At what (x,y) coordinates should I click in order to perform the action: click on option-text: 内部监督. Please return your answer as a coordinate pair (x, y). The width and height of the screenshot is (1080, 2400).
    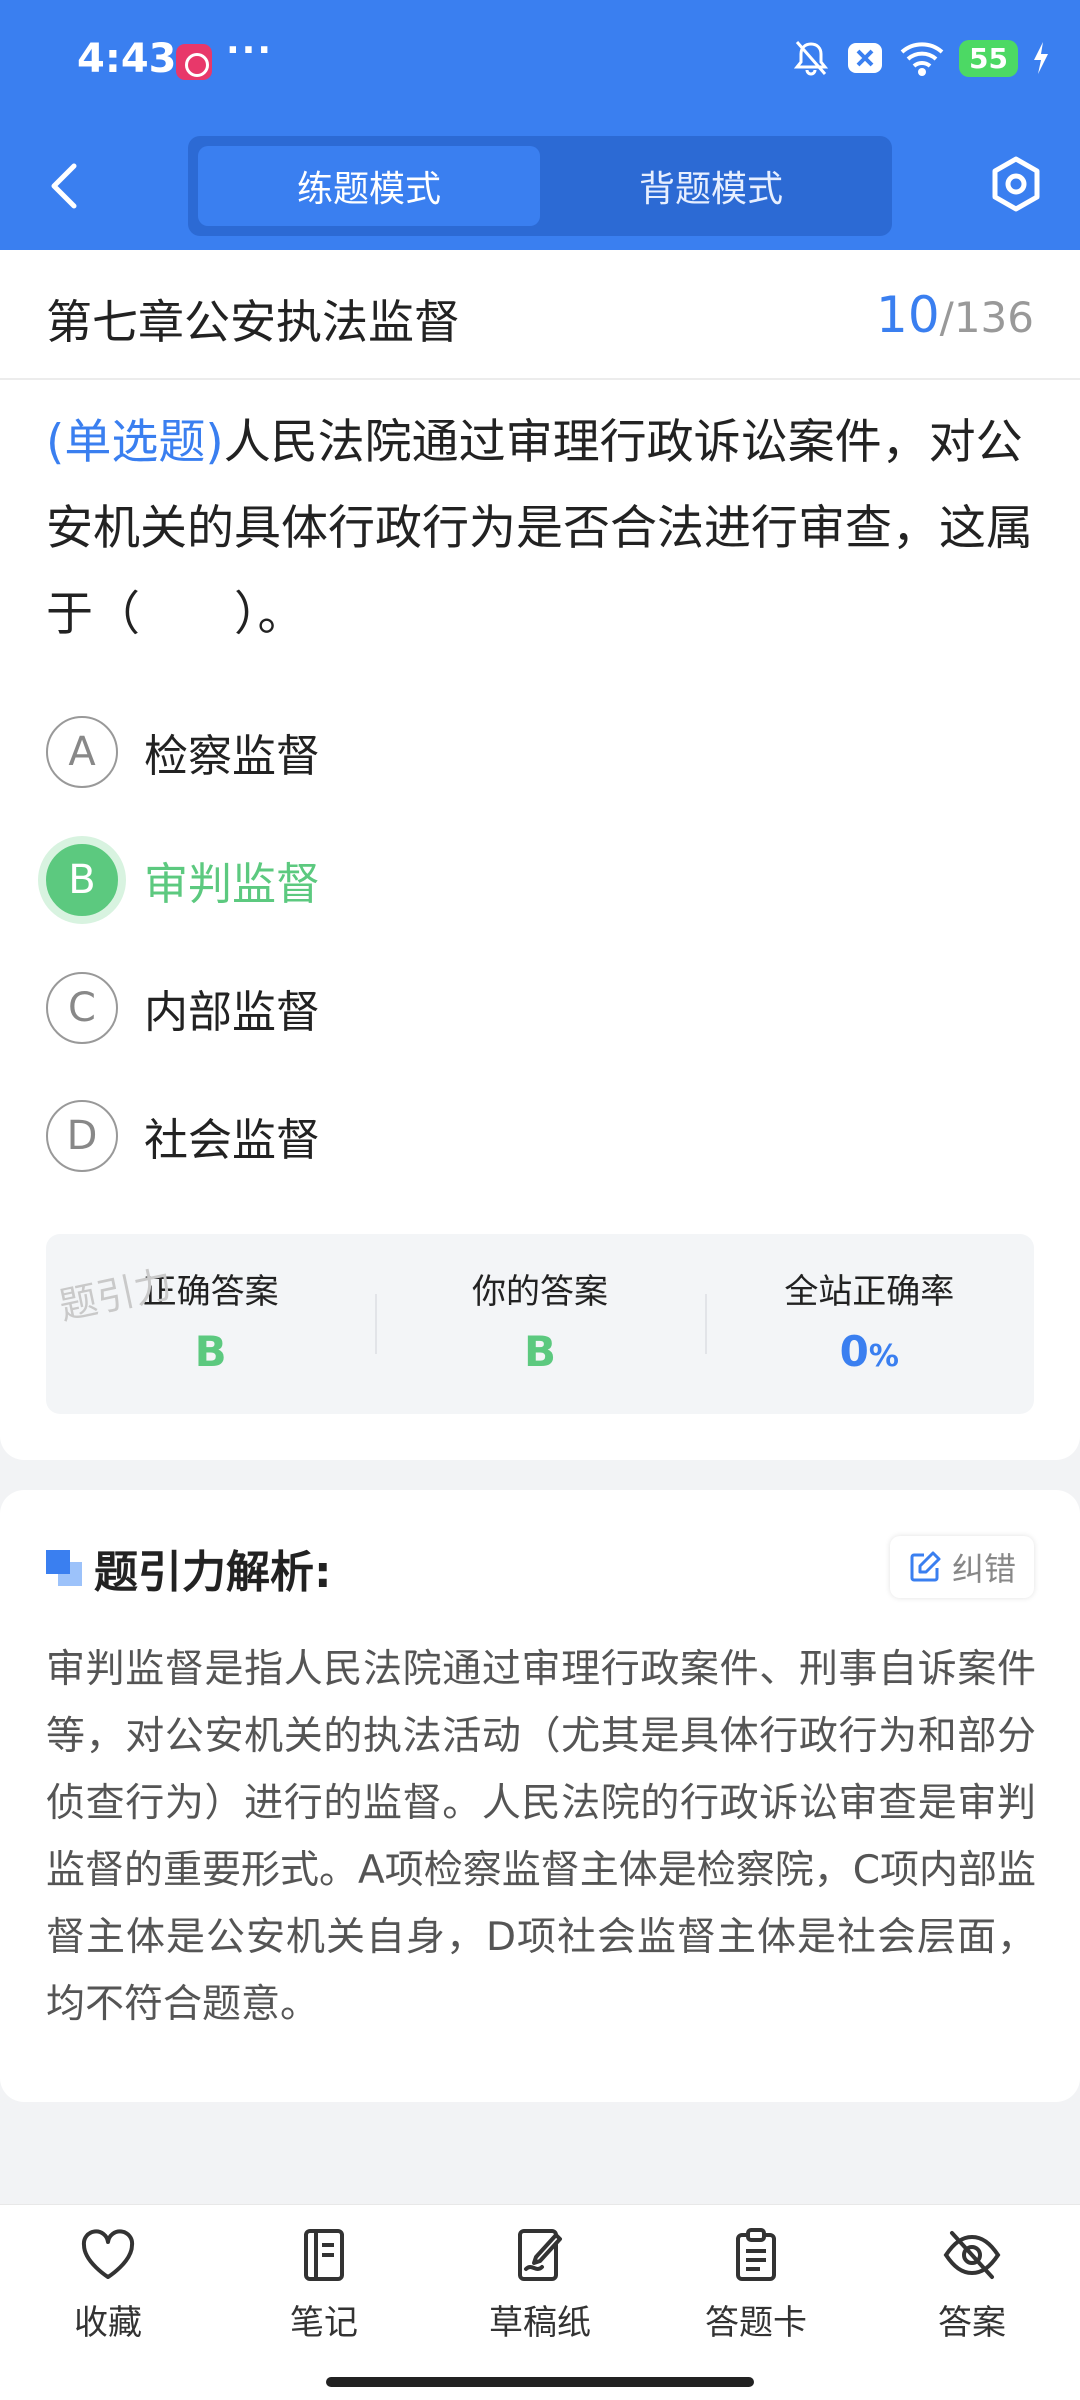
    Looking at the image, I should click on (232, 1012).